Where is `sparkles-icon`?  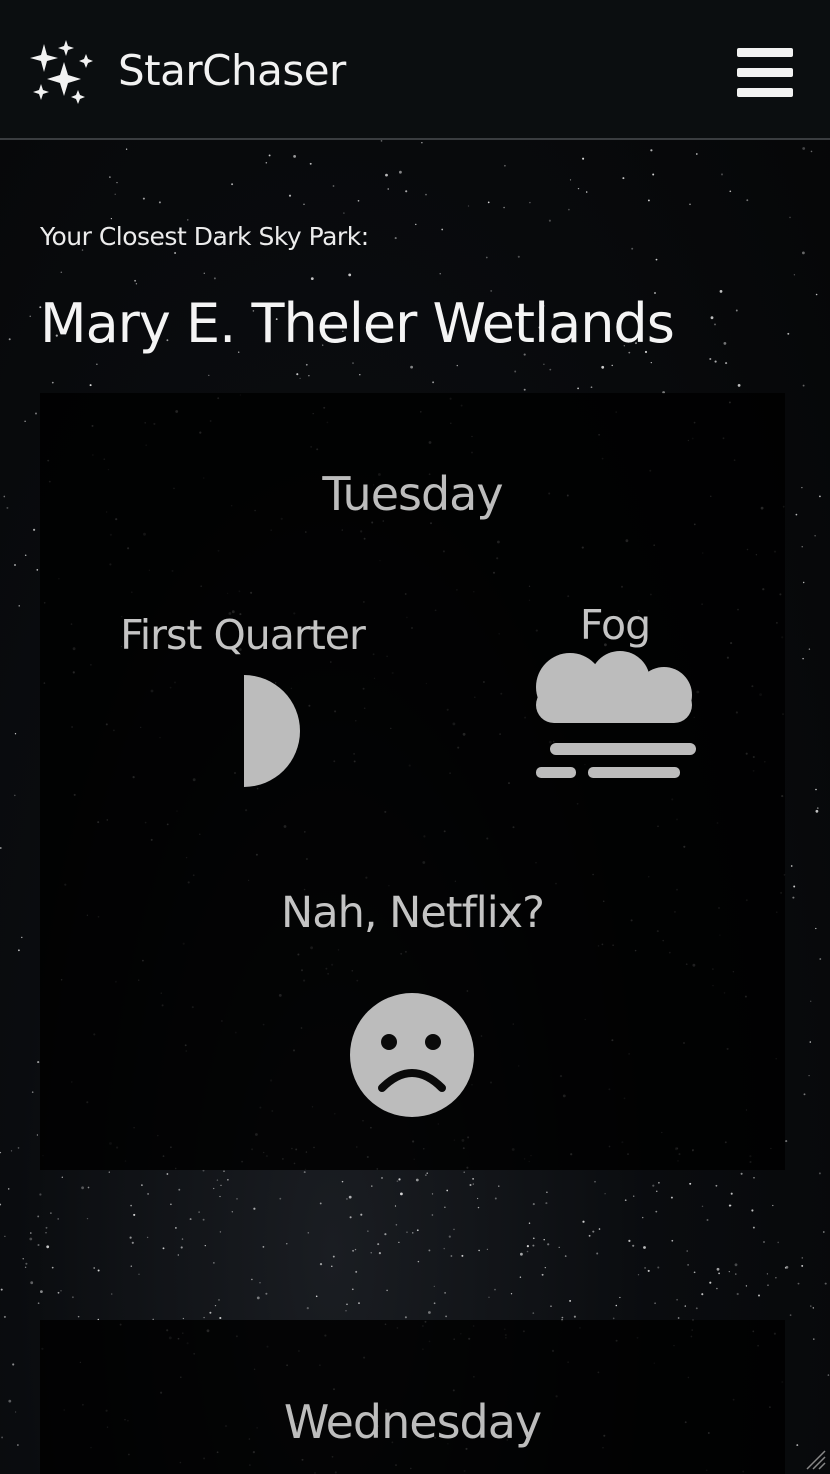
sparkles-icon is located at coordinates (61, 71).